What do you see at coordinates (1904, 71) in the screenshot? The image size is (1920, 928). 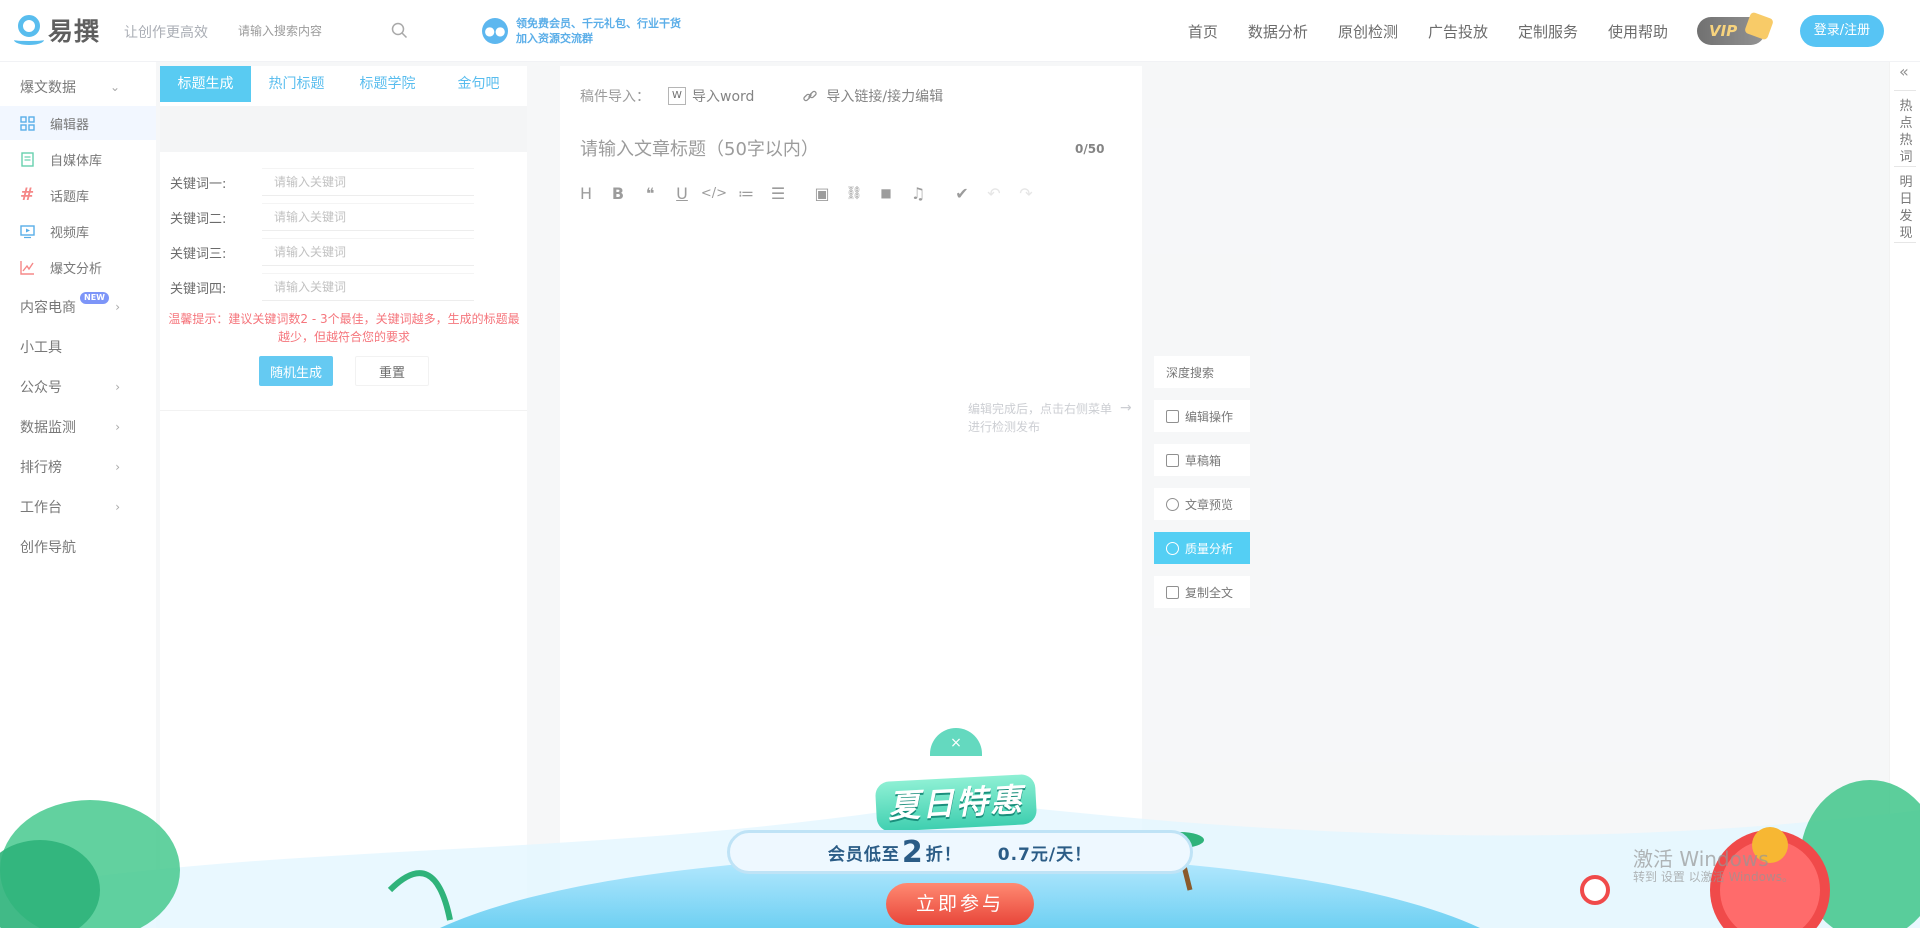 I see `collapse-icon: «` at bounding box center [1904, 71].